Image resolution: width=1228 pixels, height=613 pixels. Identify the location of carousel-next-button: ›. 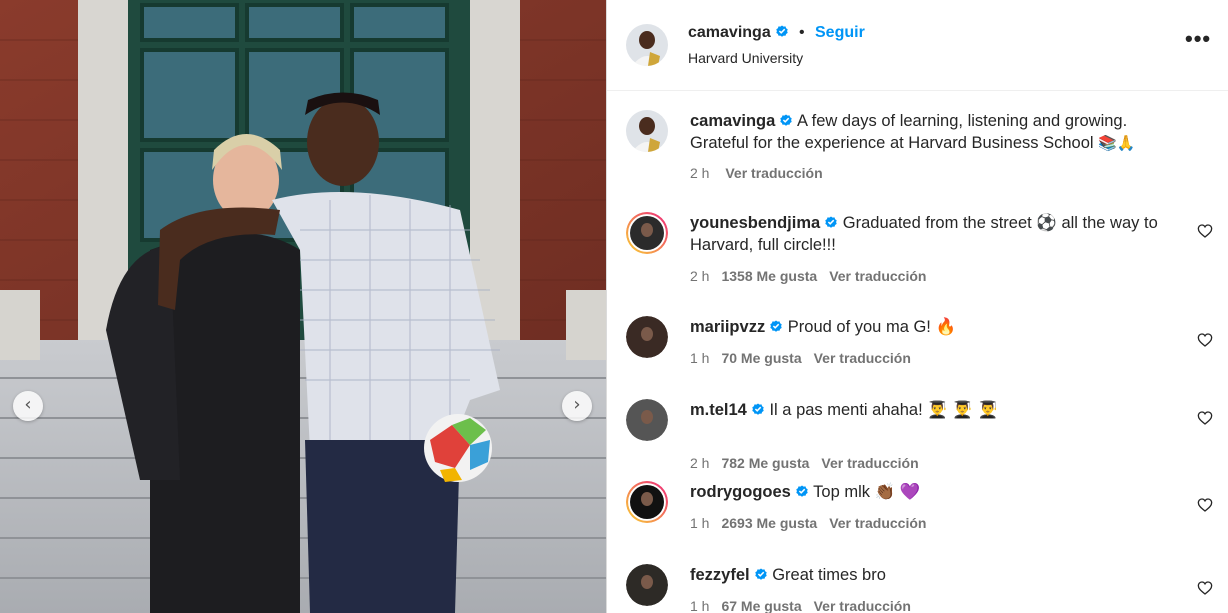
(577, 406).